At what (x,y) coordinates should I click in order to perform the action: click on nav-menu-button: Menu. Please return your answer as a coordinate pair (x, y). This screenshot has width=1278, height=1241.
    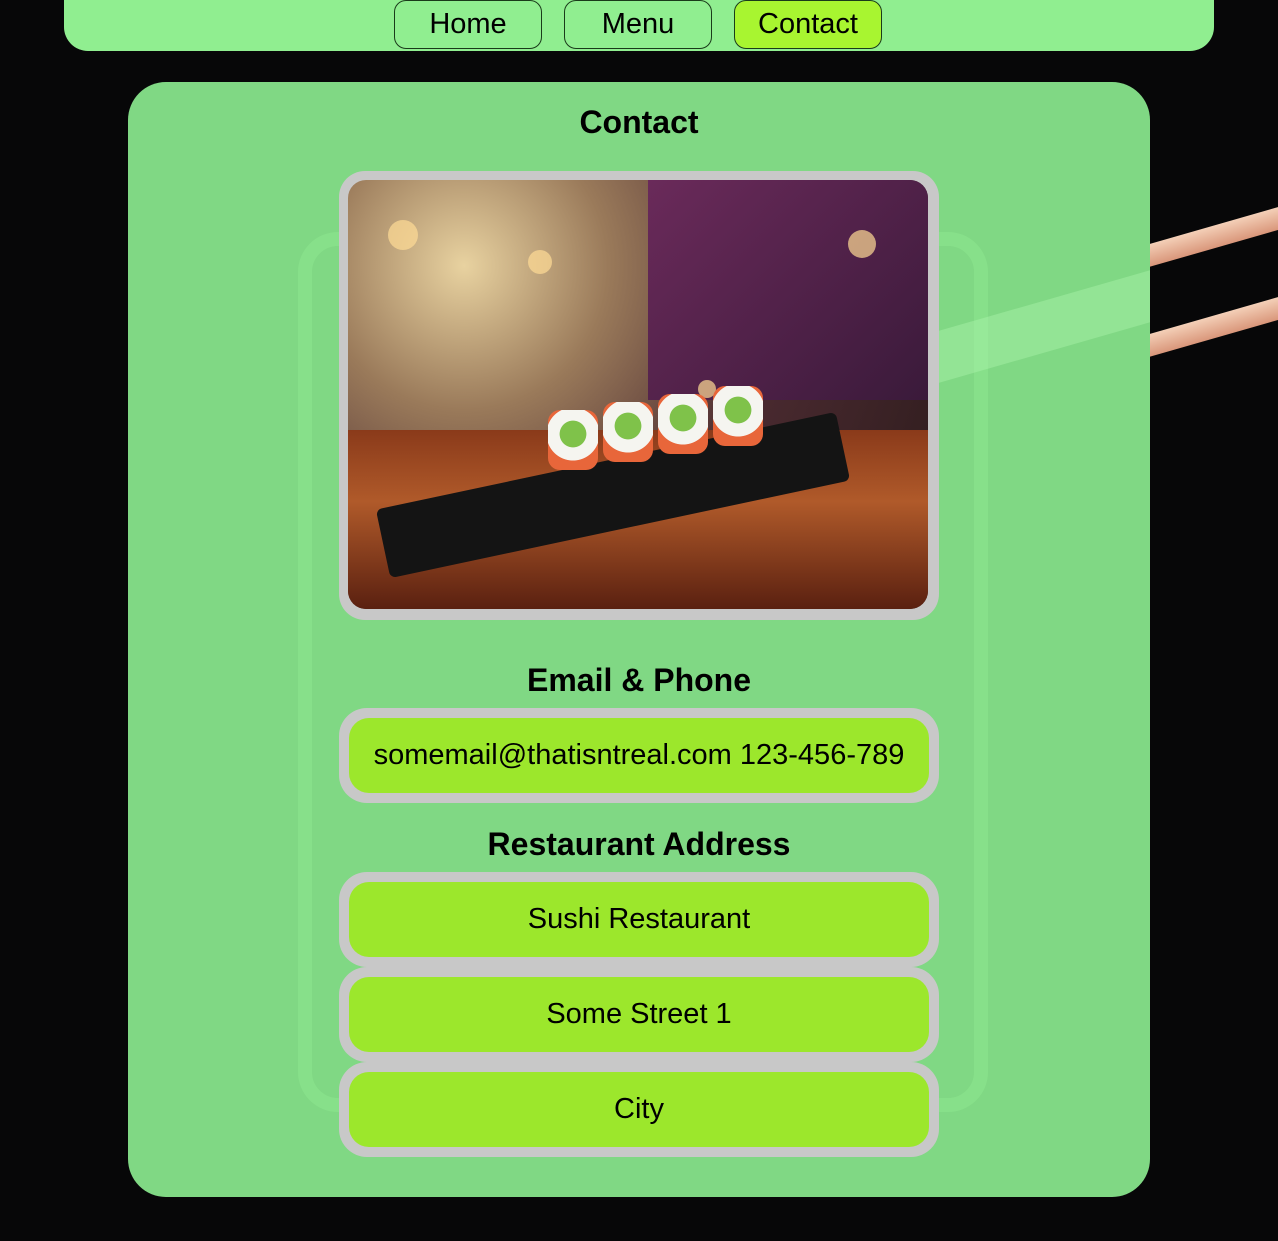
    Looking at the image, I should click on (638, 24).